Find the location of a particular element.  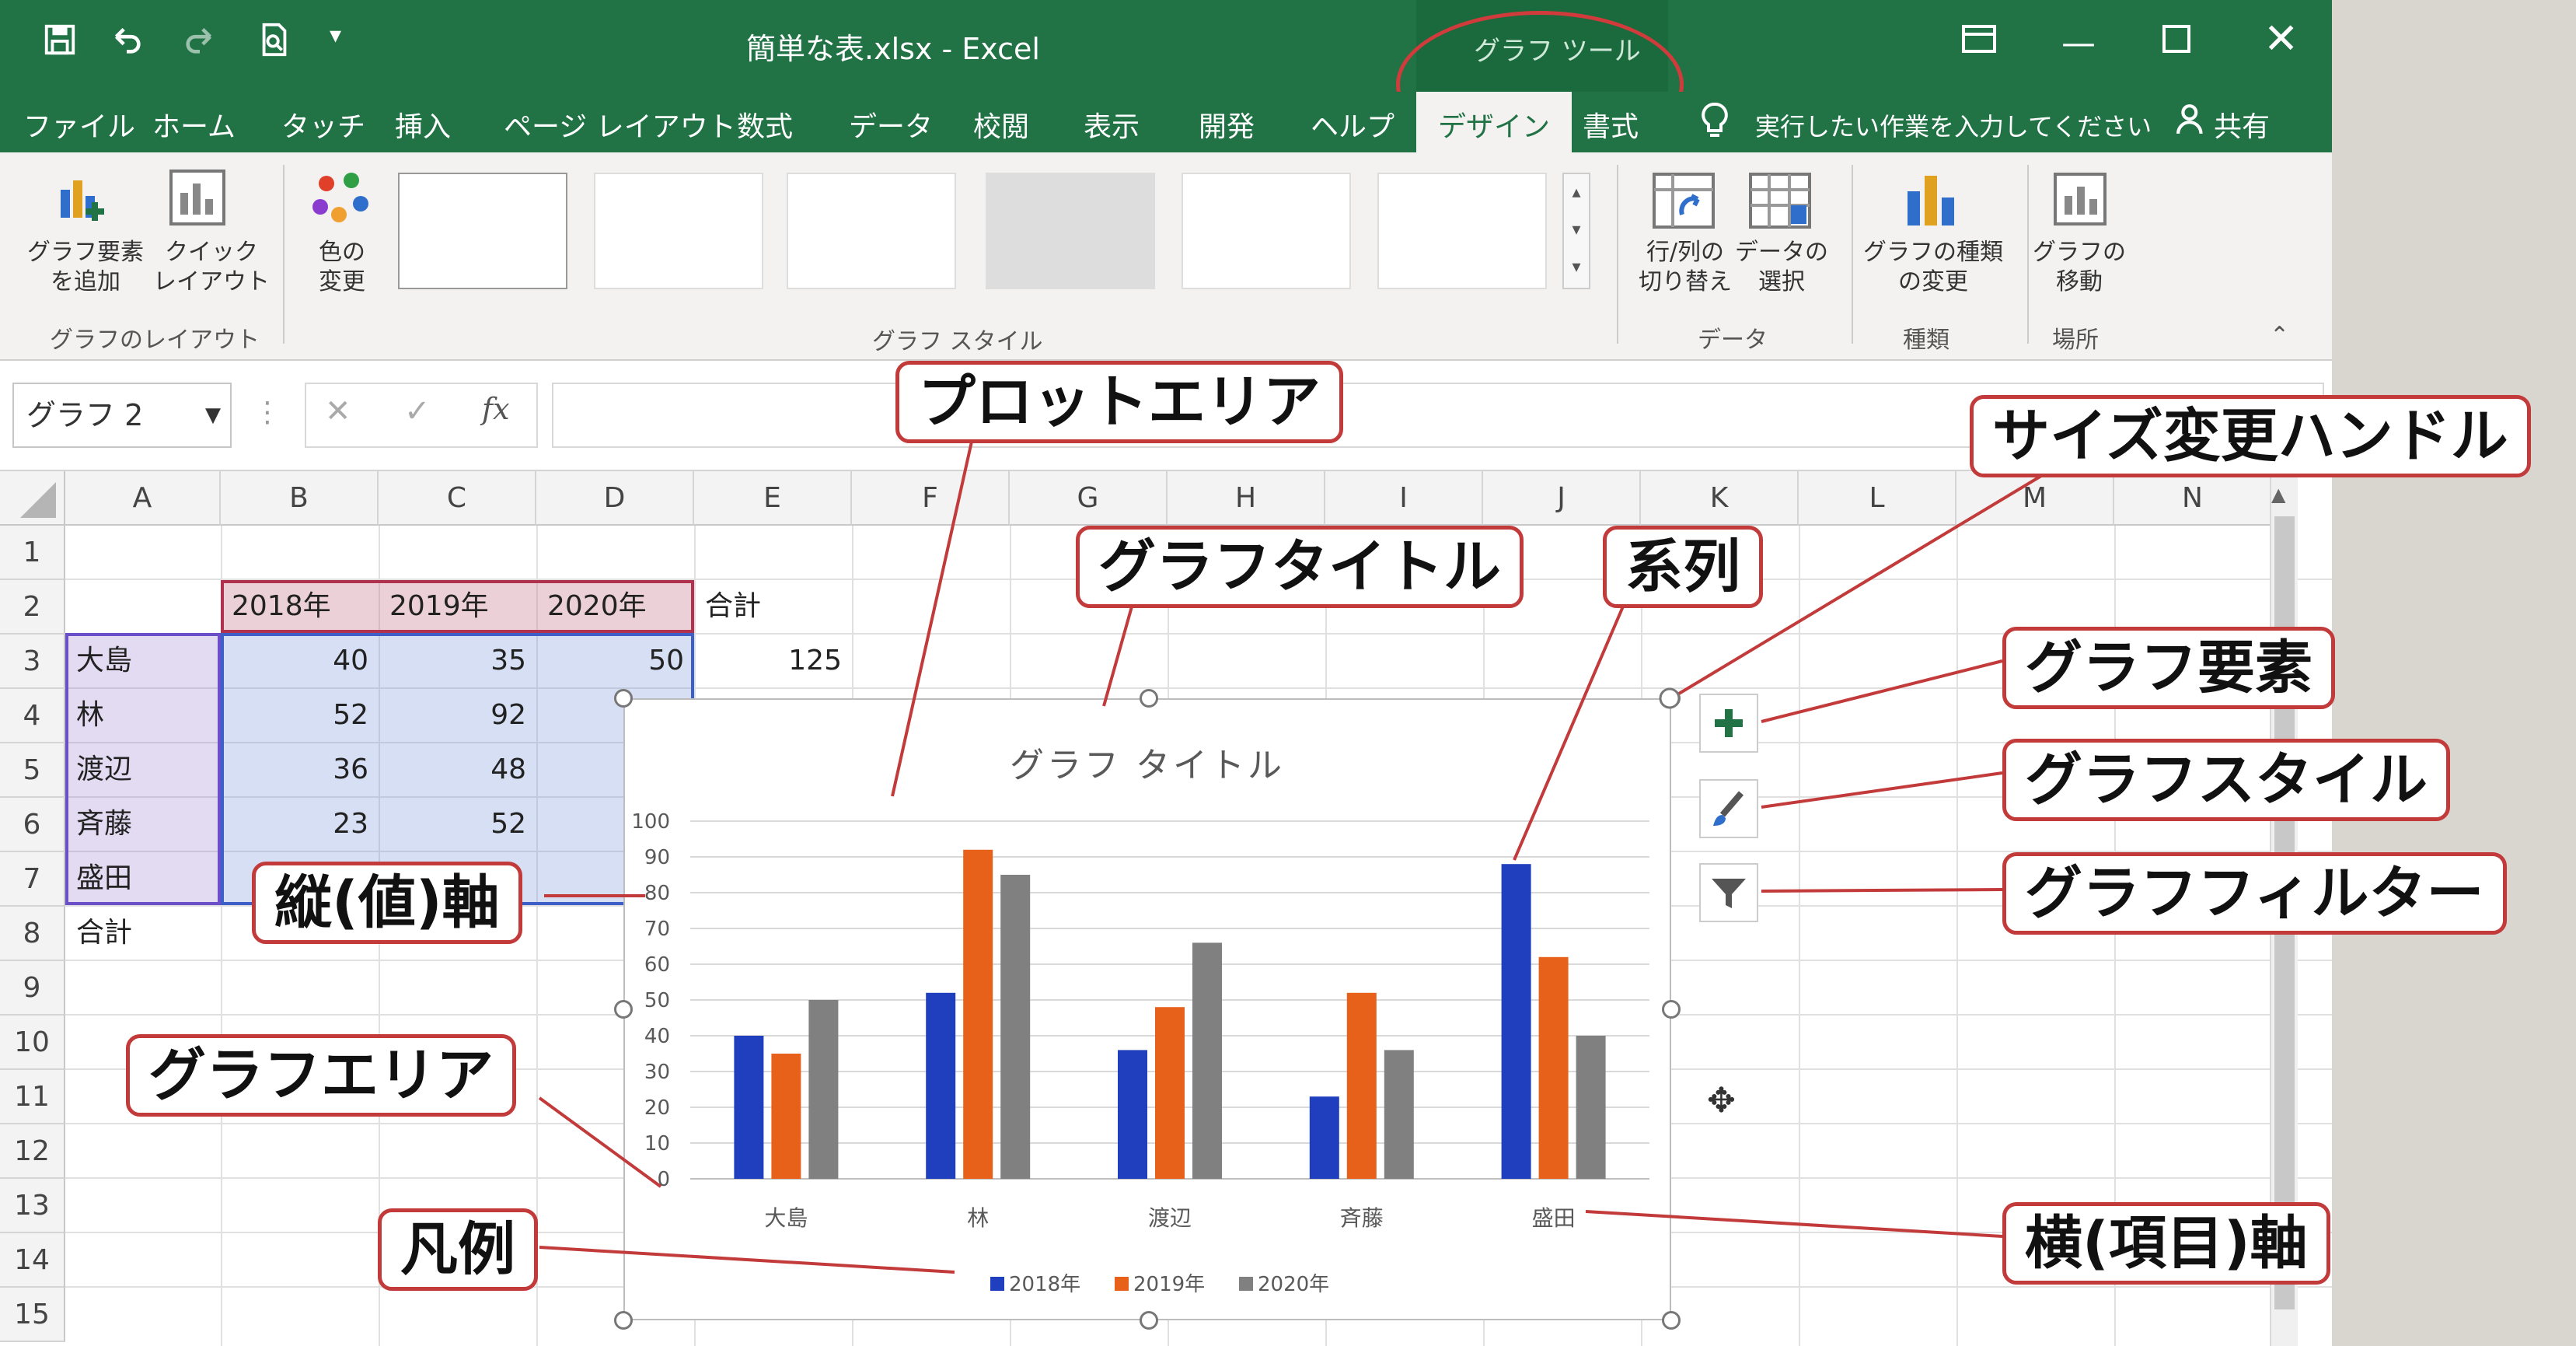

column-header-g: G is located at coordinates (1089, 498).